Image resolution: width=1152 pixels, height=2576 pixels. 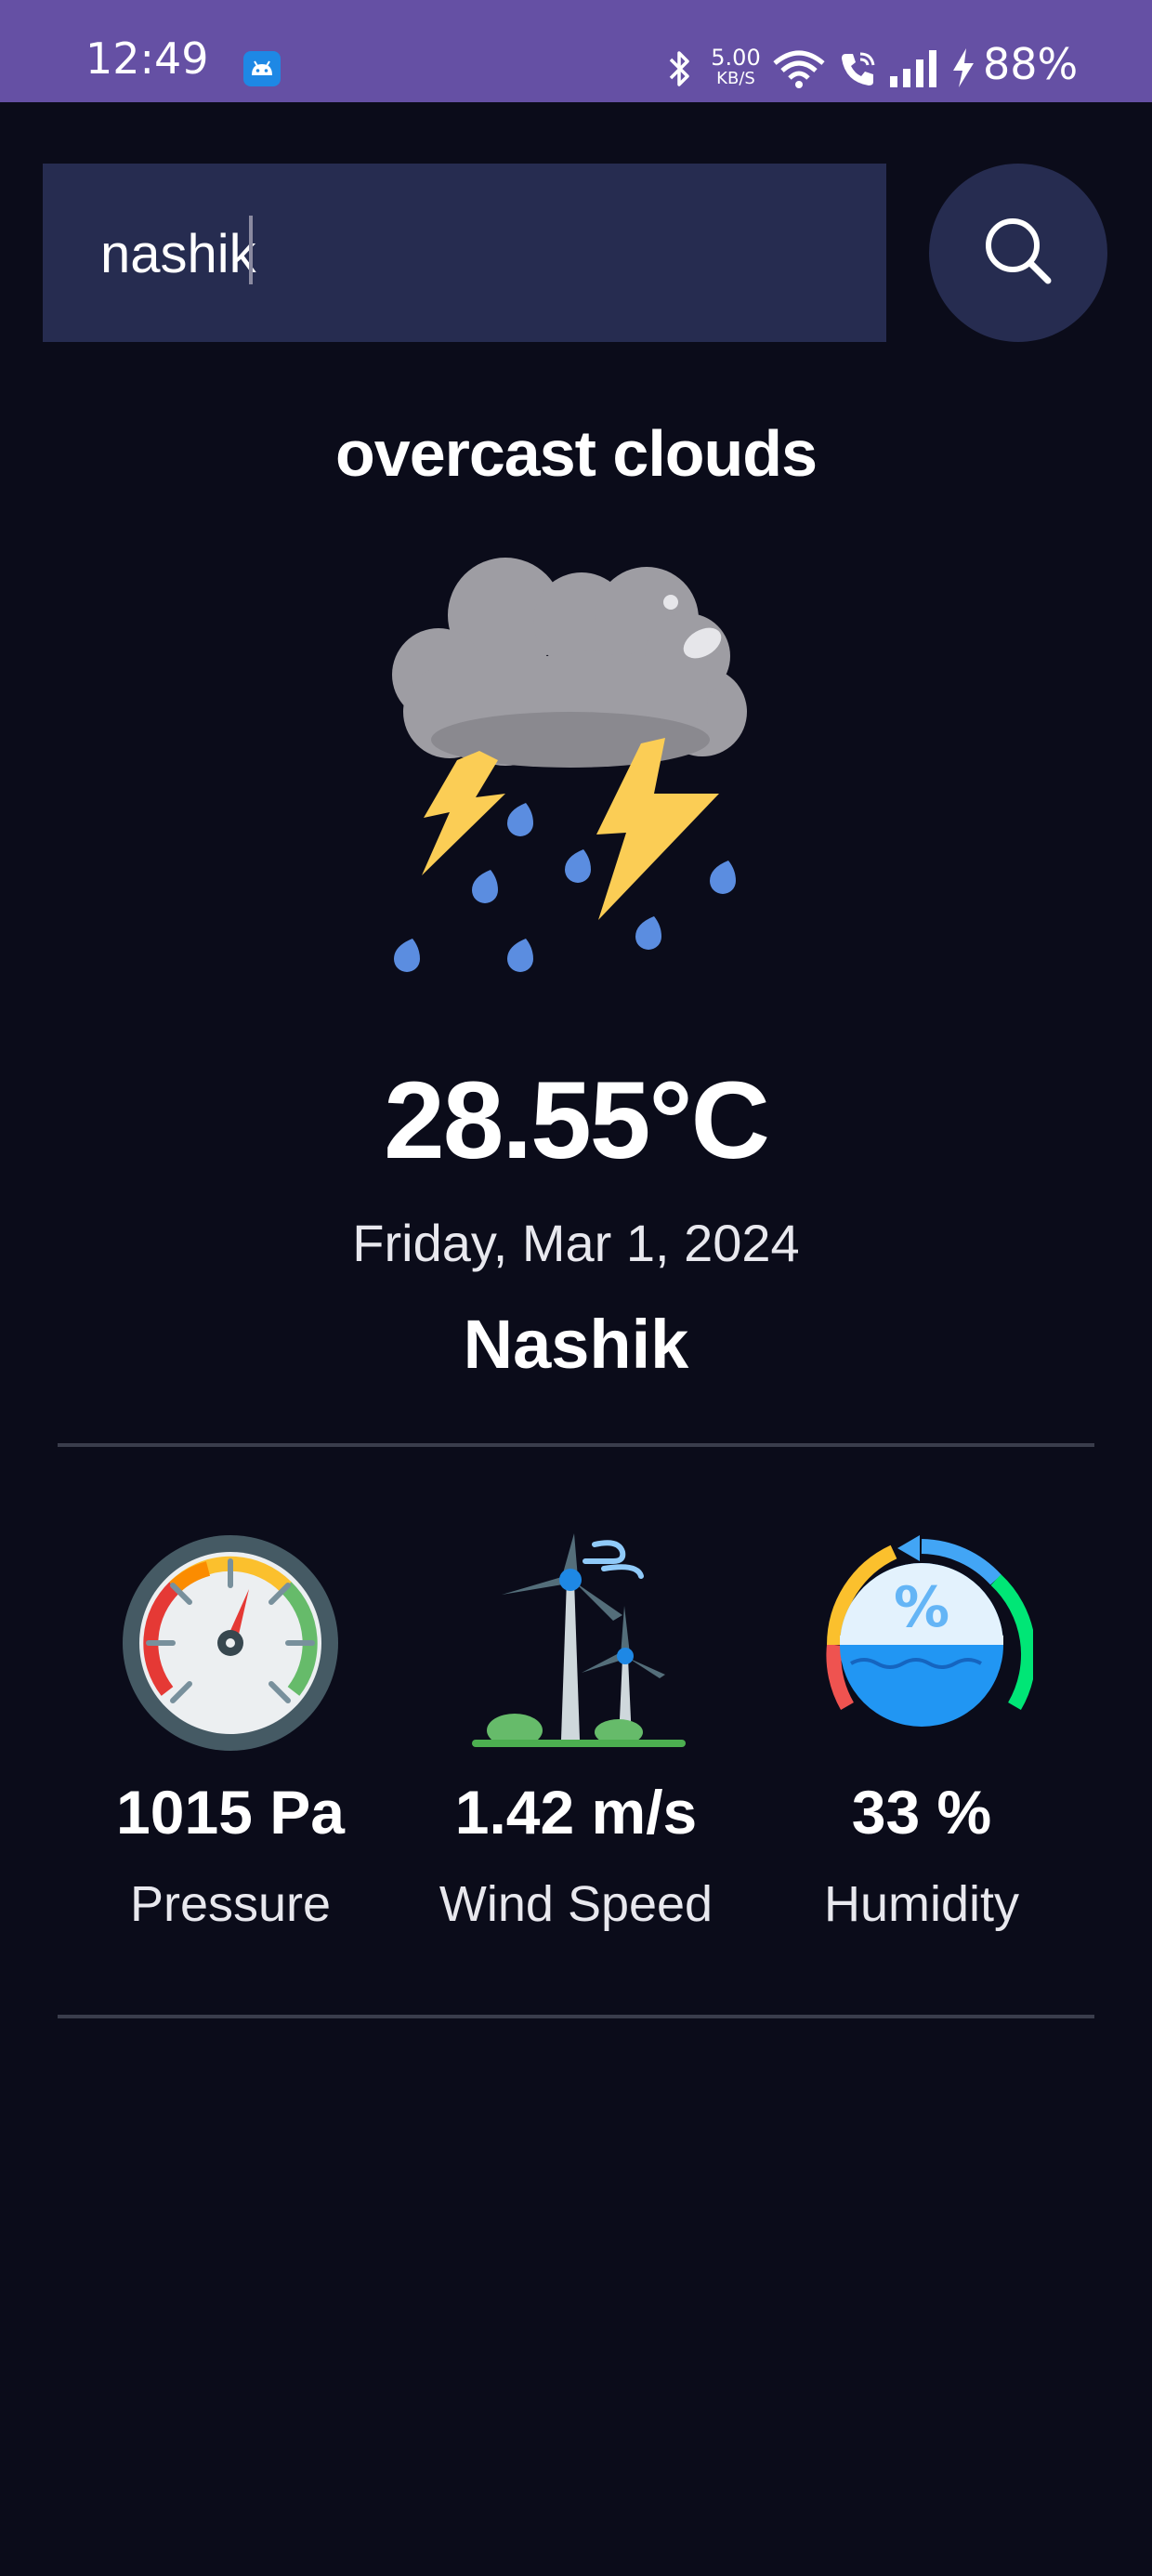 I want to click on pressure-gauge-icon, so click(x=230, y=1643).